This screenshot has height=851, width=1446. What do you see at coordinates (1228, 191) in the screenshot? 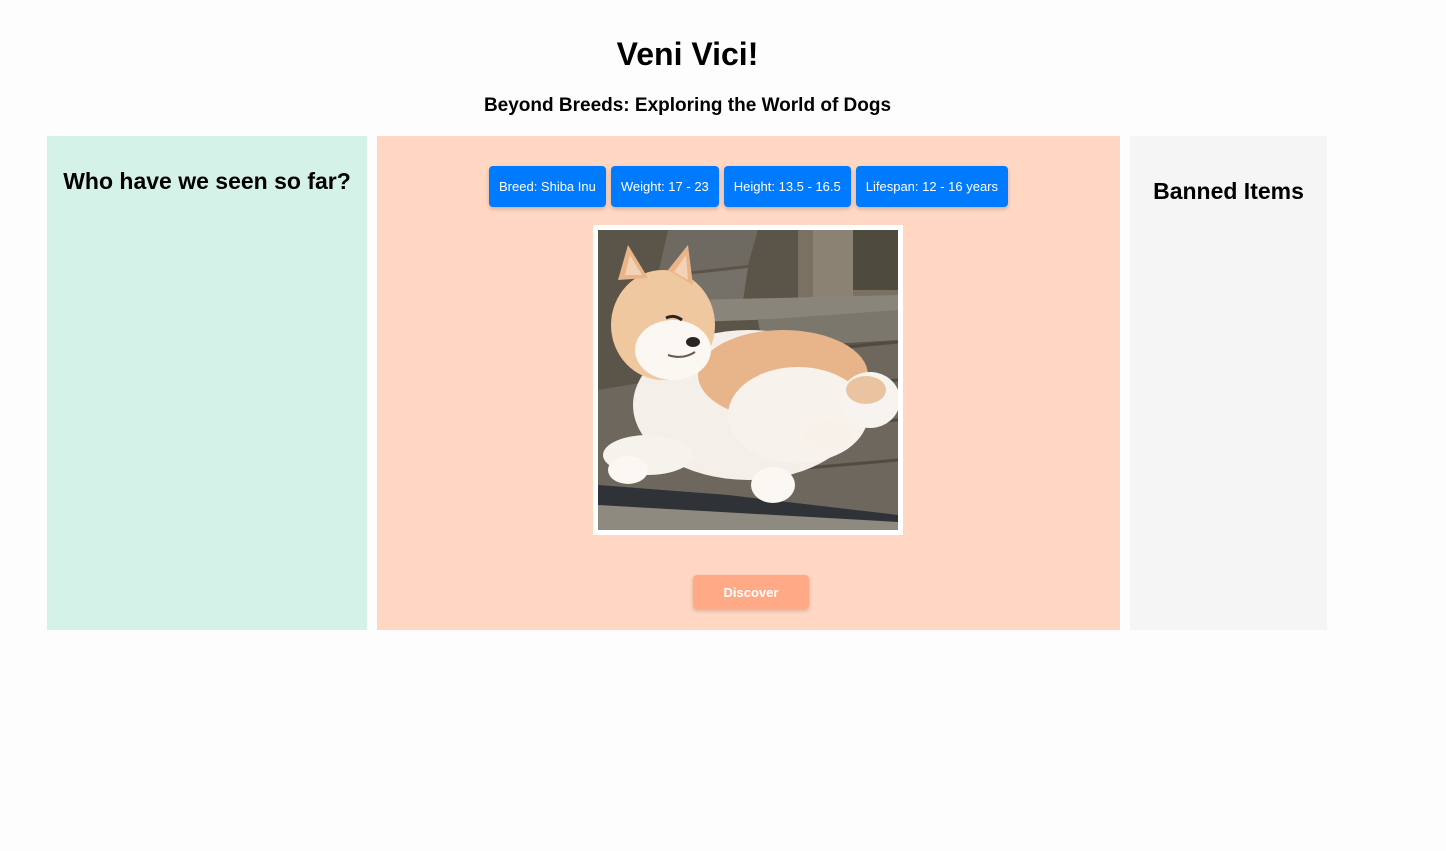
I see `banned-heading: Banned Items` at bounding box center [1228, 191].